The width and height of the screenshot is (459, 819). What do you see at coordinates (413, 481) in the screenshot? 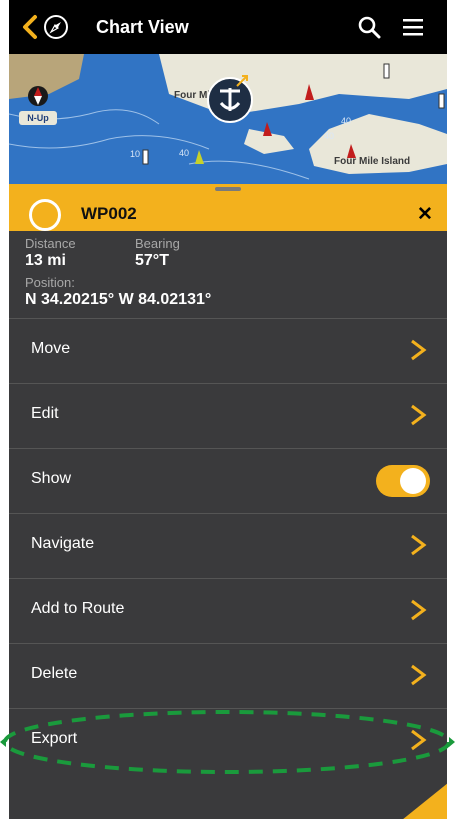
I see `toggle-knob` at bounding box center [413, 481].